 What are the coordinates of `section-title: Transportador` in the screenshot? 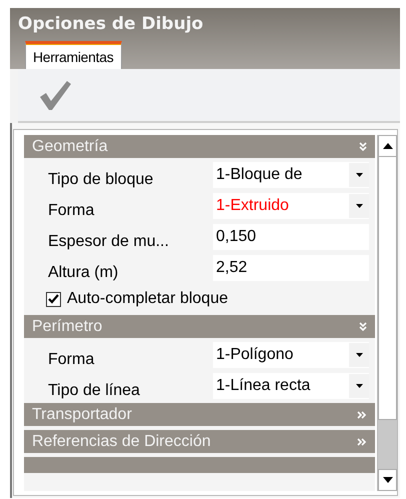 It's located at (82, 415).